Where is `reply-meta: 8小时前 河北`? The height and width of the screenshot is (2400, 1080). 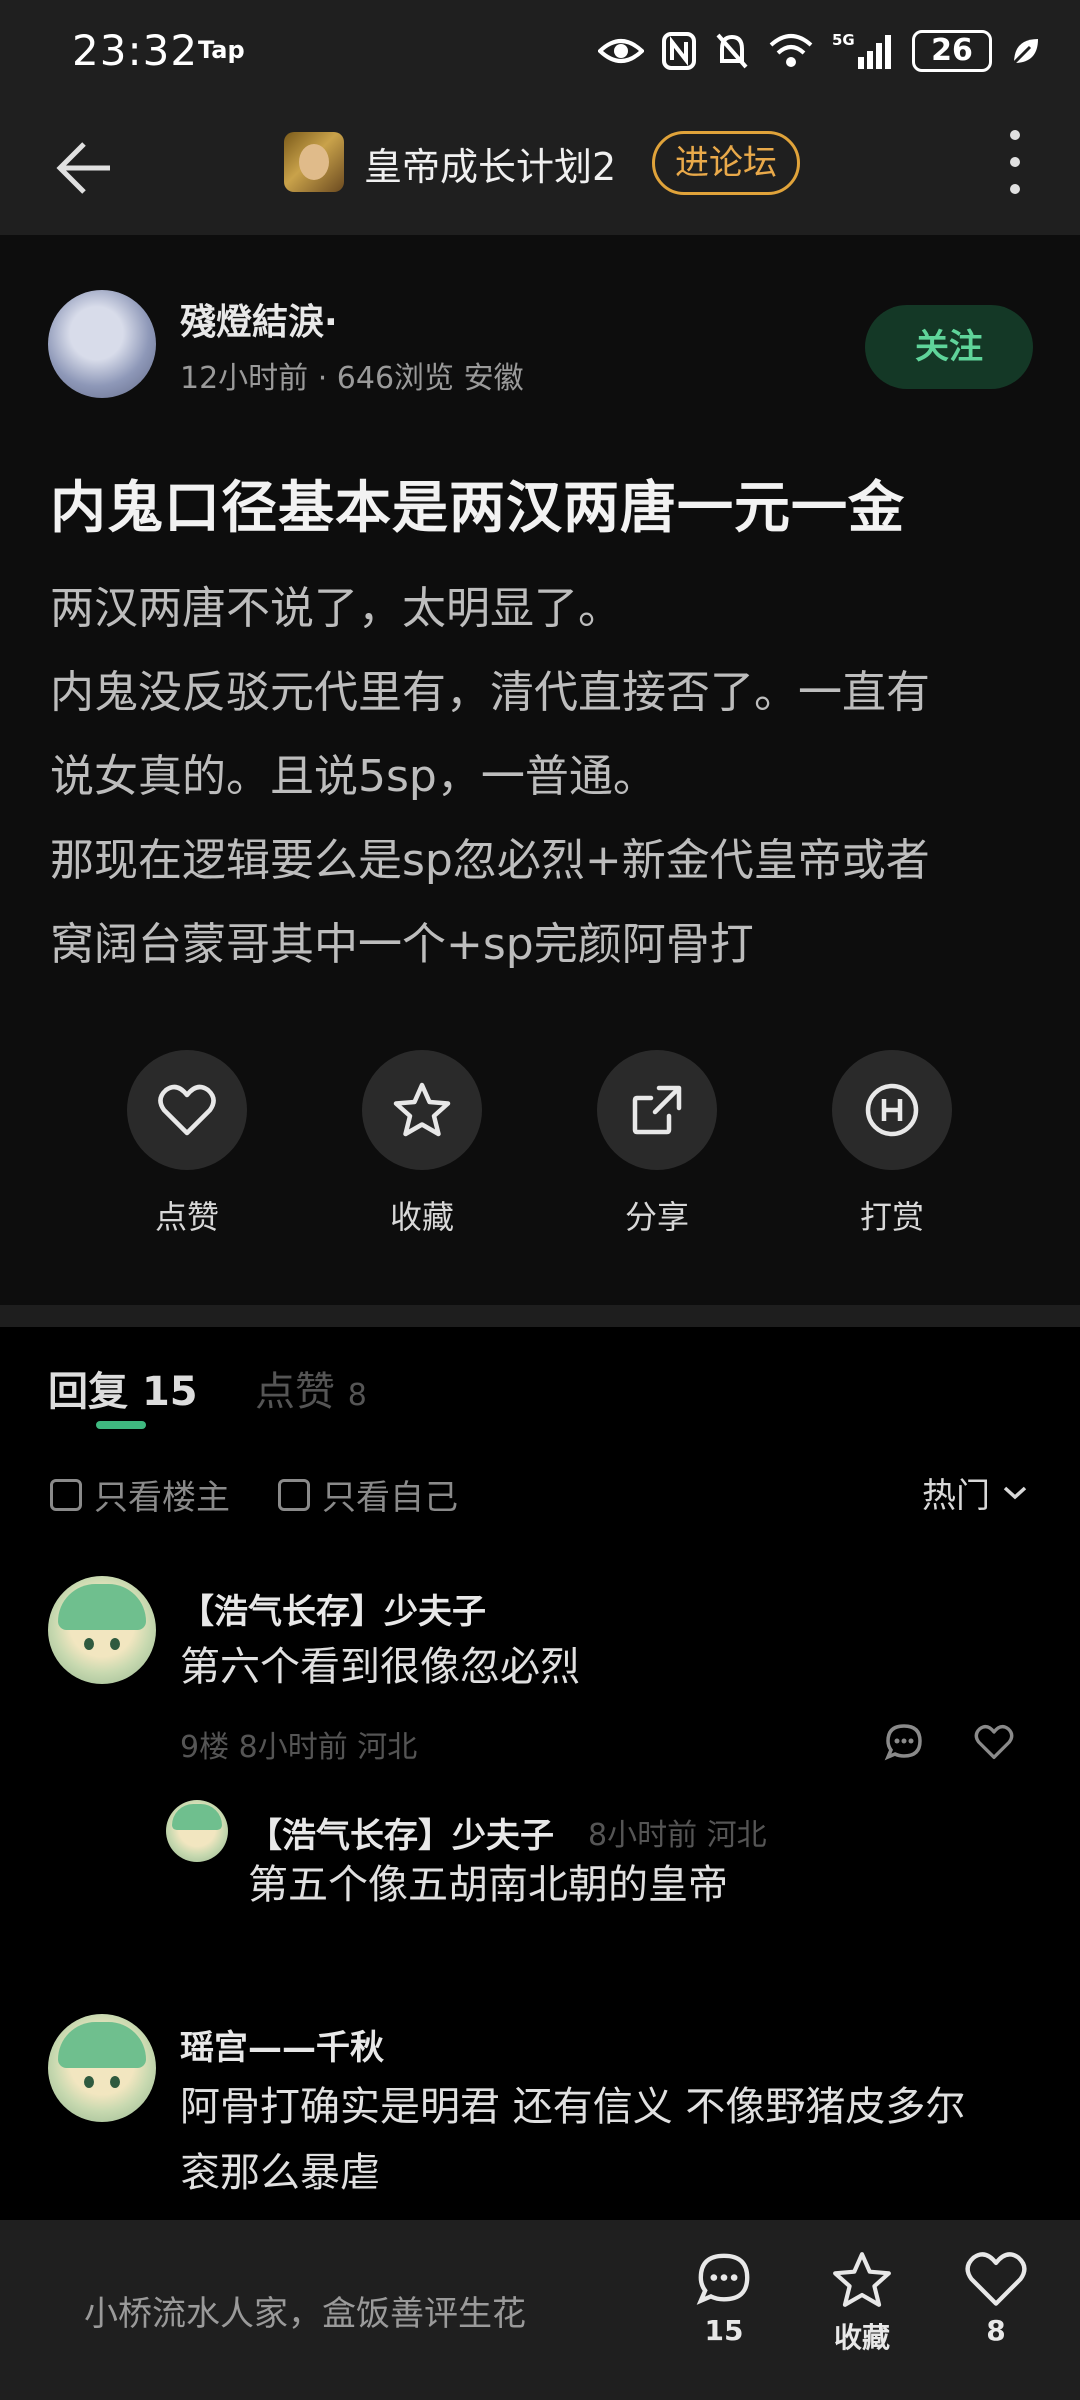 reply-meta: 8小时前 河北 is located at coordinates (677, 1835).